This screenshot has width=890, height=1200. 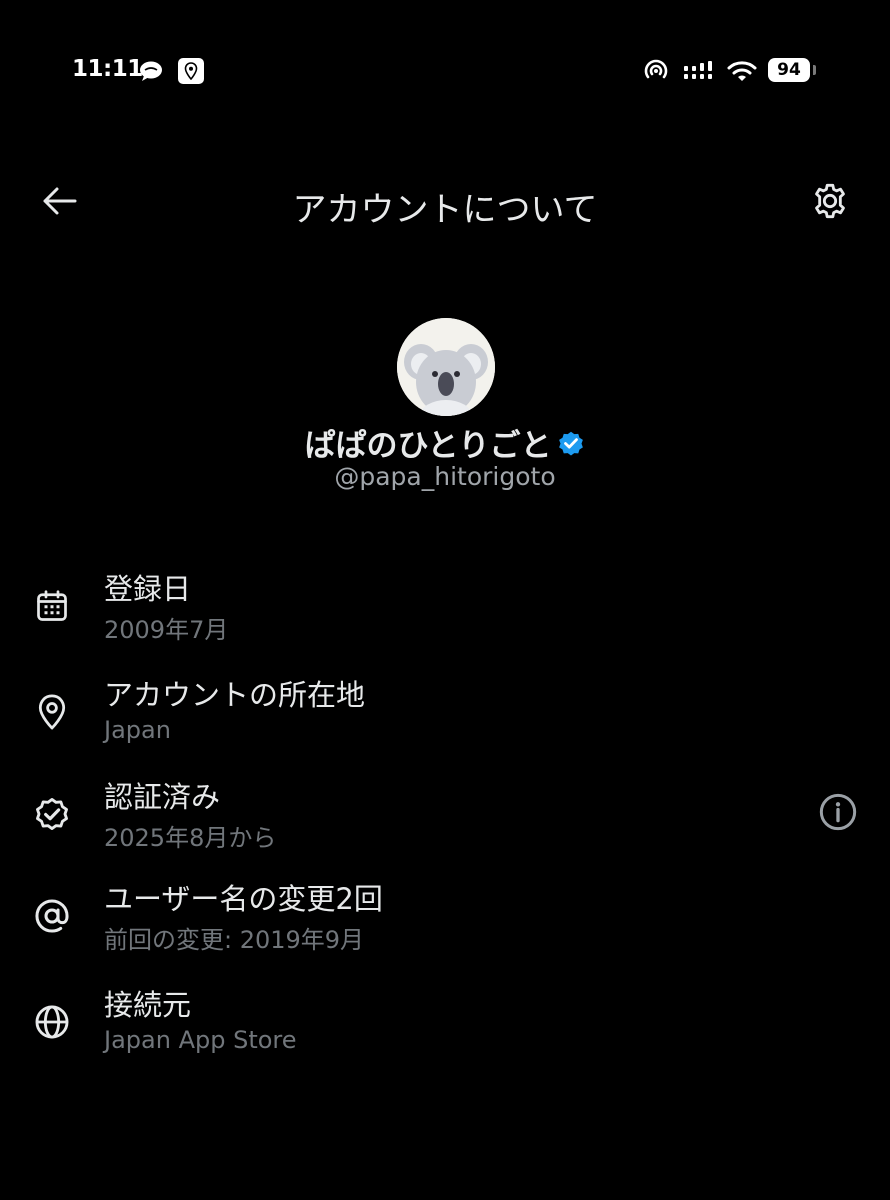 I want to click on cellular-signal-icon, so click(x=699, y=71).